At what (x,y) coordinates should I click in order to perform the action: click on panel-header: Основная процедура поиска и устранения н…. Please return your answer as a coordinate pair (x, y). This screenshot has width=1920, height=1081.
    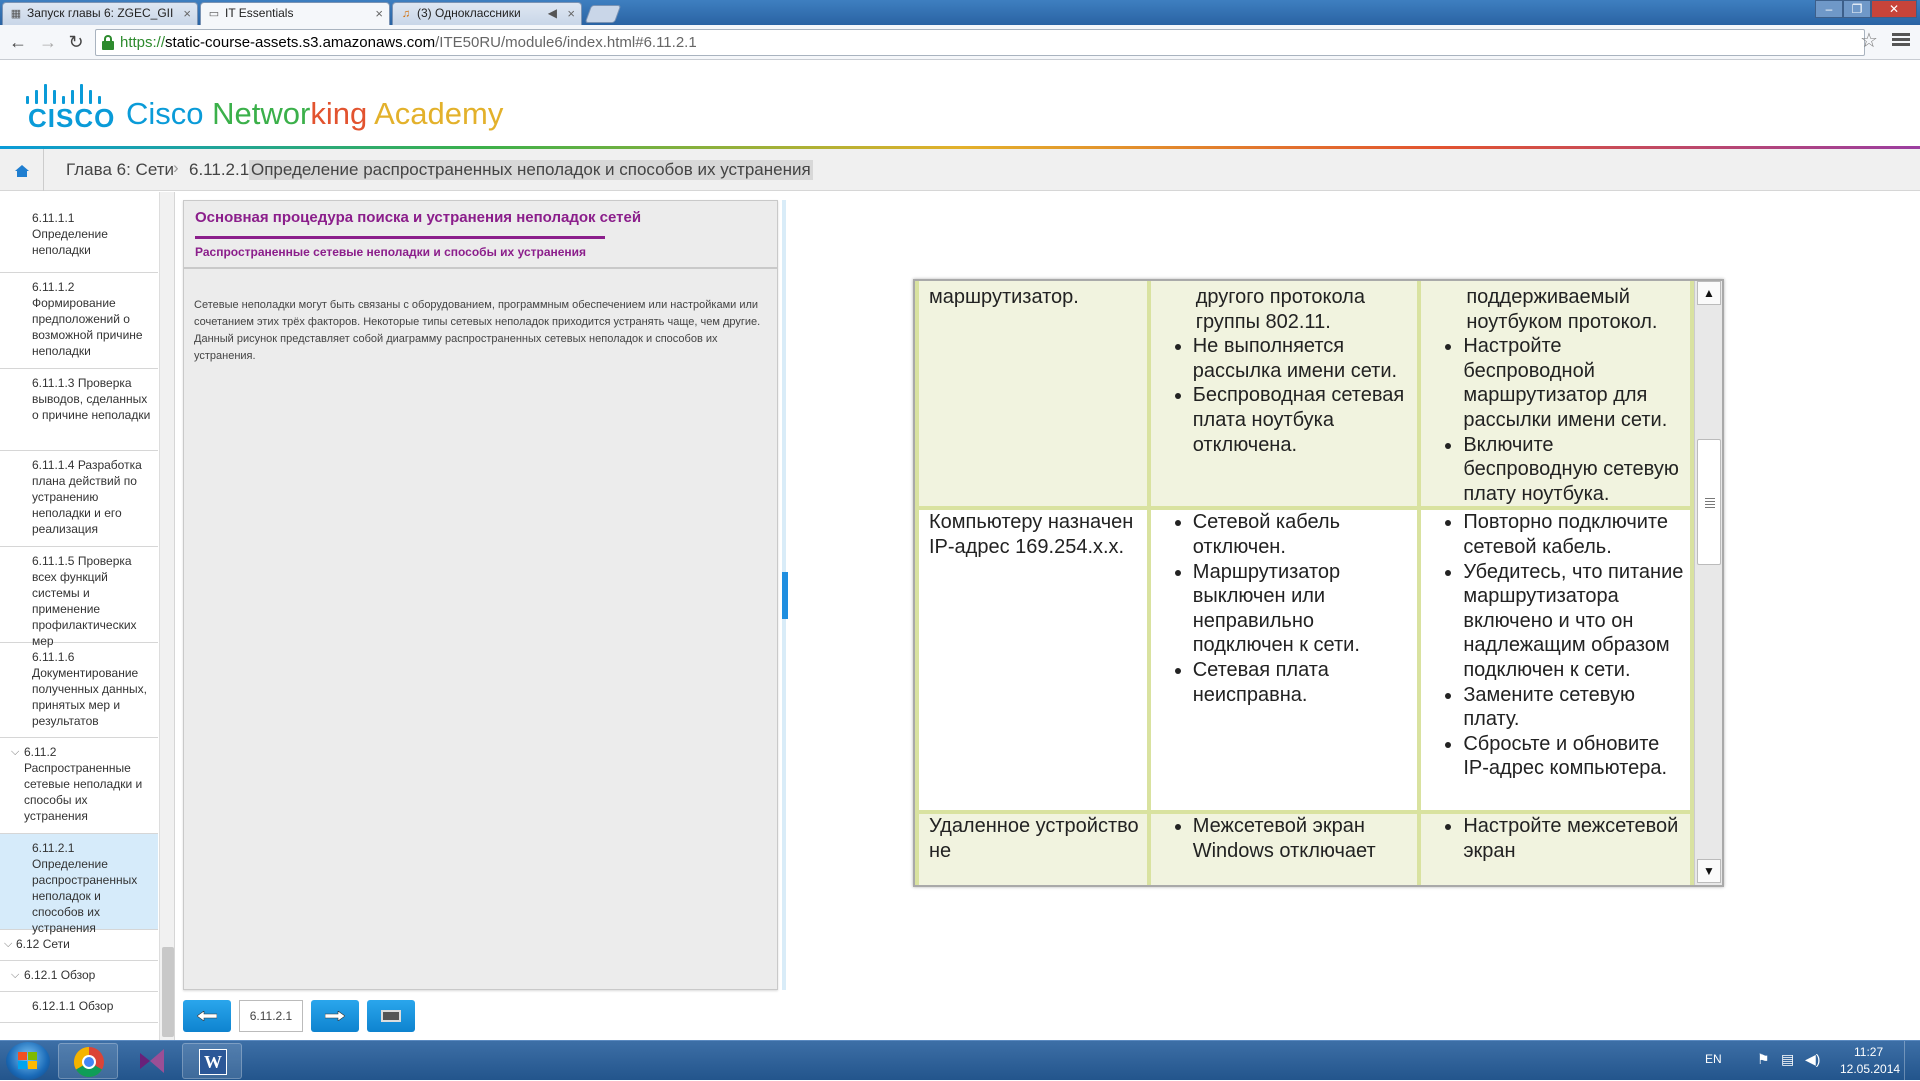
    Looking at the image, I should click on (480, 235).